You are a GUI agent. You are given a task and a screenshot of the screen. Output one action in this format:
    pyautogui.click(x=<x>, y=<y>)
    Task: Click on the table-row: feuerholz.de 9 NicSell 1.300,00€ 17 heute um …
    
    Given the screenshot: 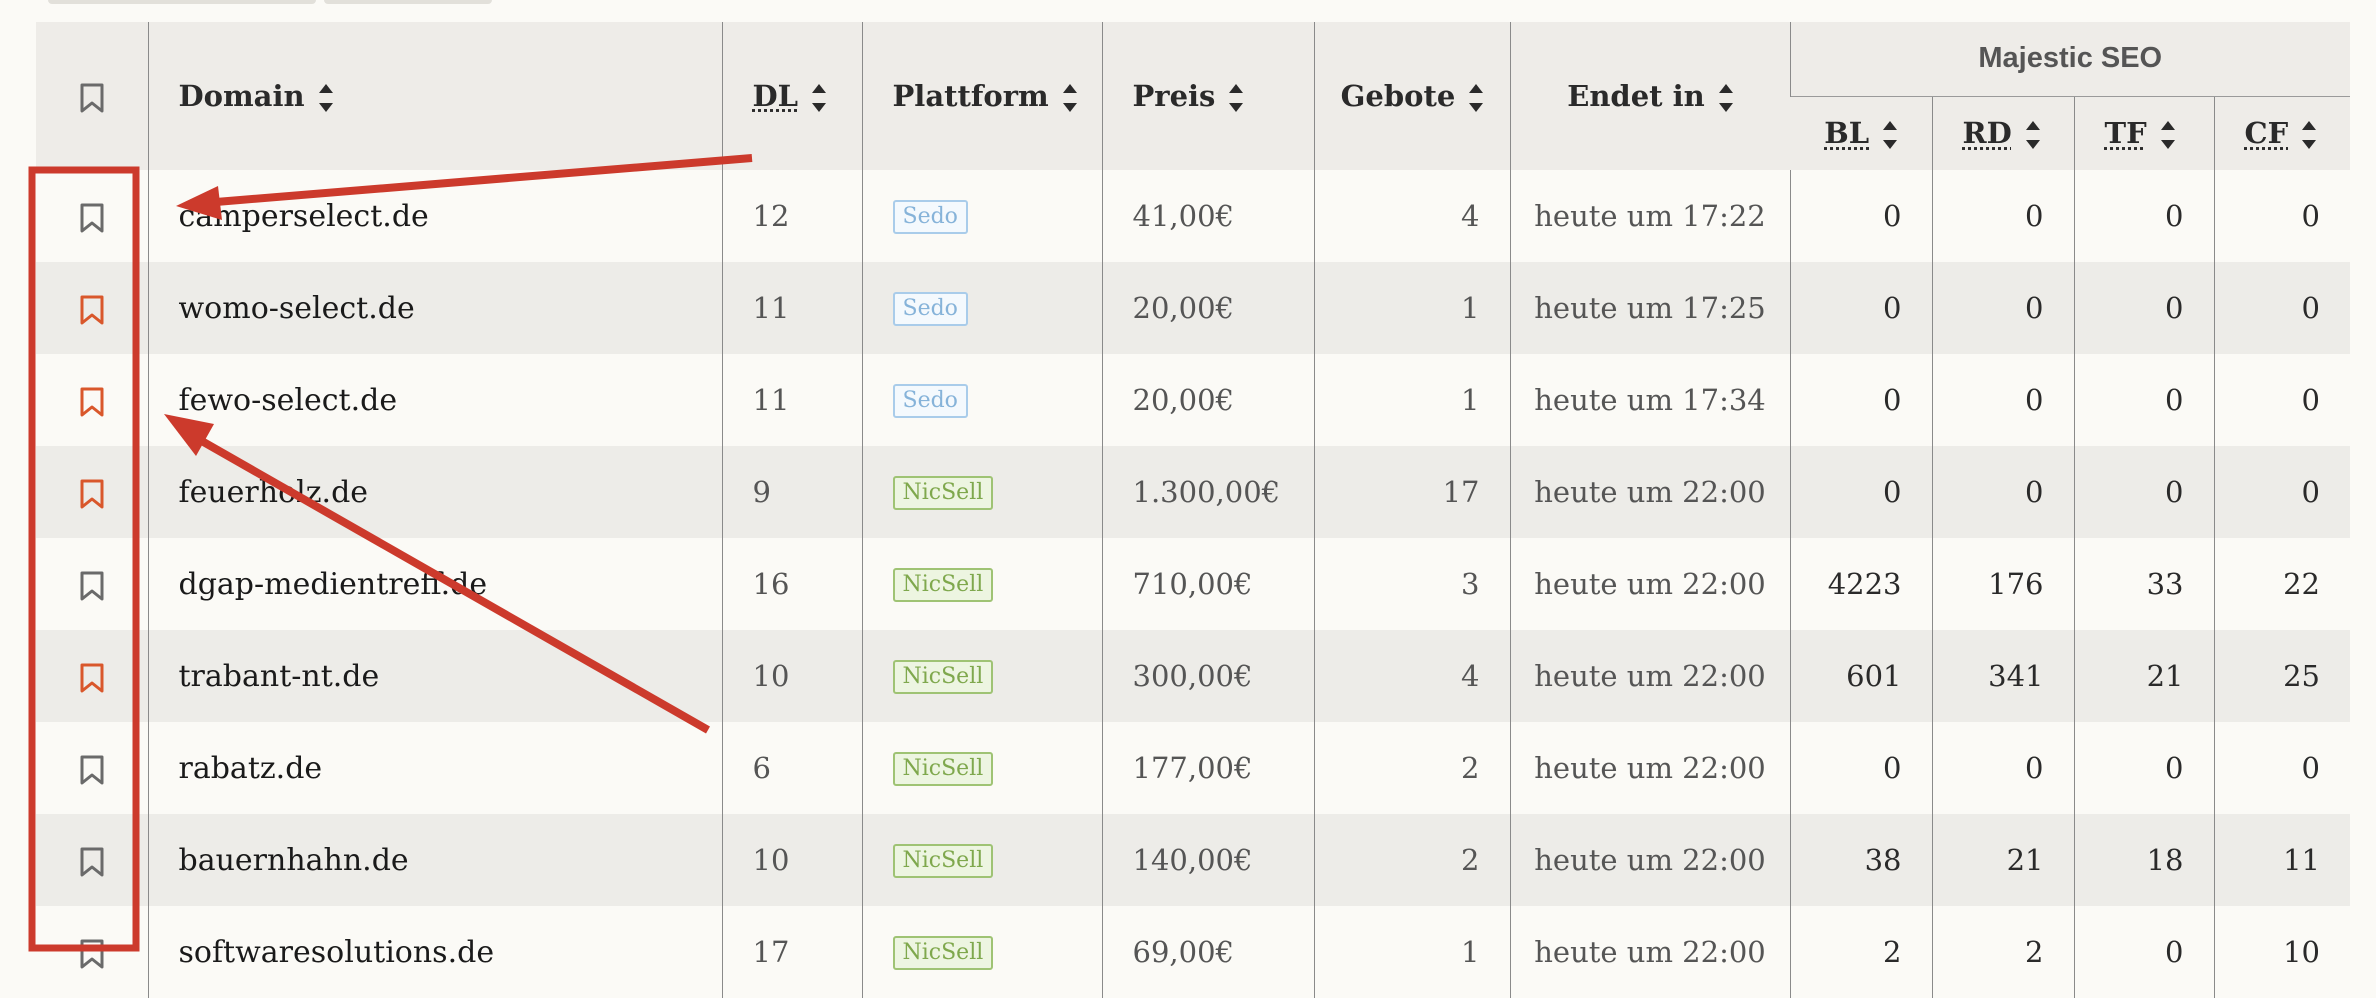 What is the action you would take?
    pyautogui.click(x=1193, y=492)
    